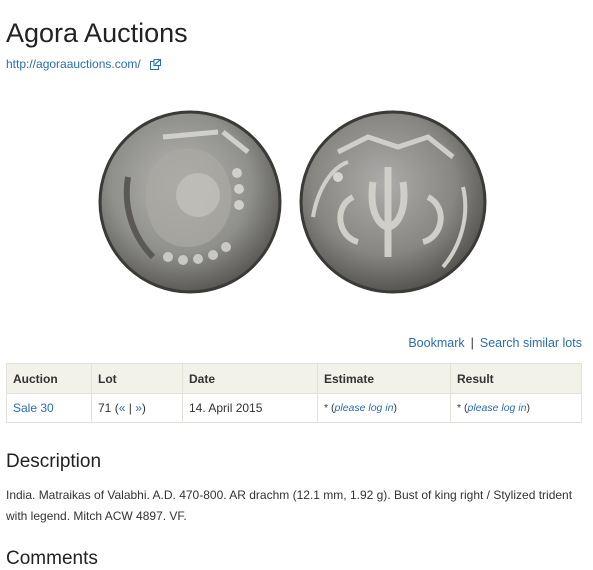  I want to click on table-header-row: Auction Lot Date Estimate Result, so click(294, 378).